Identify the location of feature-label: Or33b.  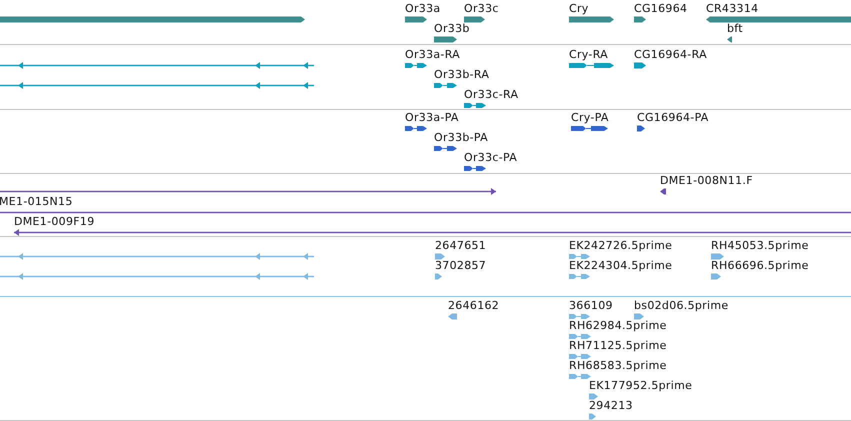
(452, 29).